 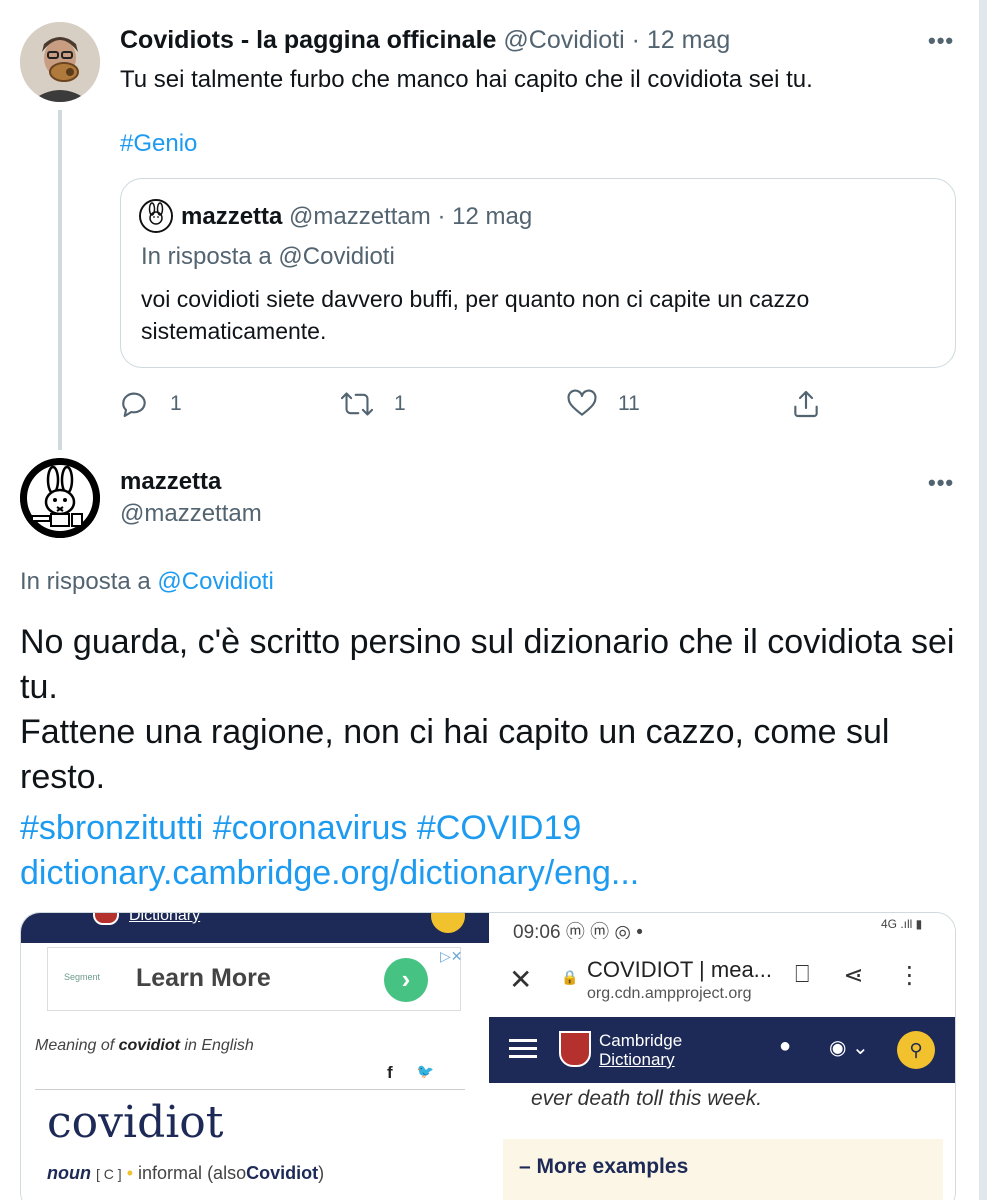 What do you see at coordinates (75, 1045) in the screenshot?
I see `meaning-prefix: Meaning of` at bounding box center [75, 1045].